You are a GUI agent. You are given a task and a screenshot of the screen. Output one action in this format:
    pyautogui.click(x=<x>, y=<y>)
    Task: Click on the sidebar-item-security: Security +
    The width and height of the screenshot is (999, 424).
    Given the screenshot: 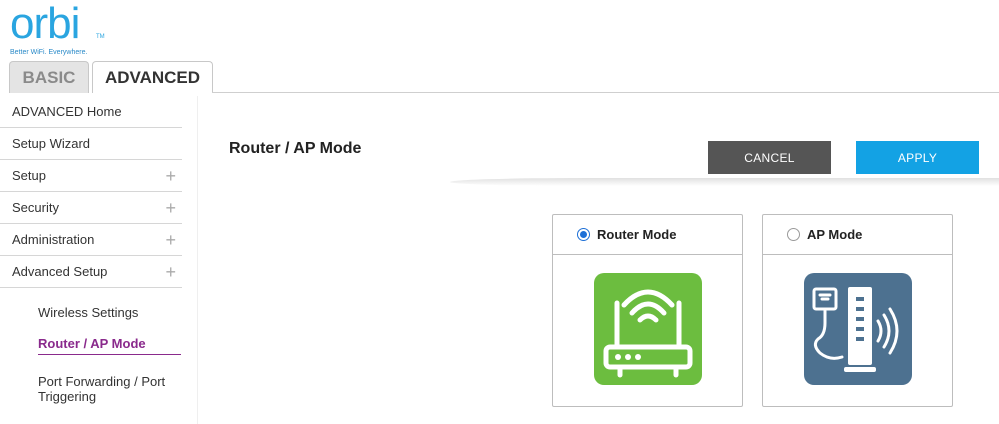 What is the action you would take?
    pyautogui.click(x=91, y=208)
    